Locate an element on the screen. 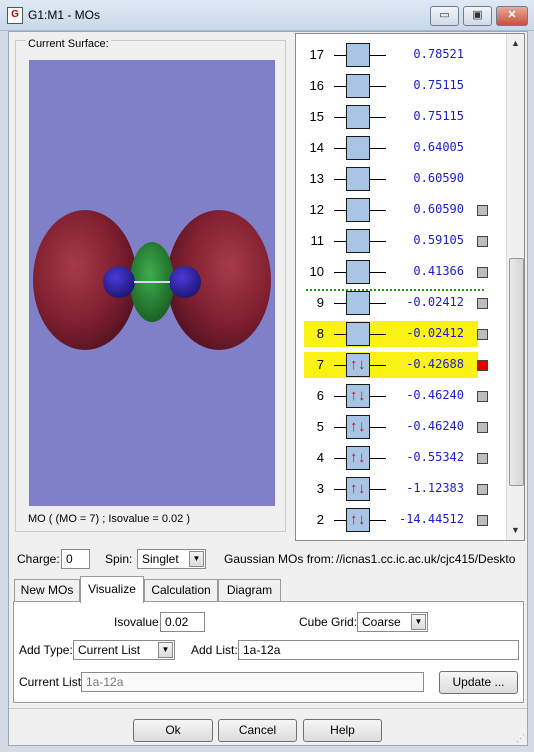  mo-index: 4 is located at coordinates (320, 457).